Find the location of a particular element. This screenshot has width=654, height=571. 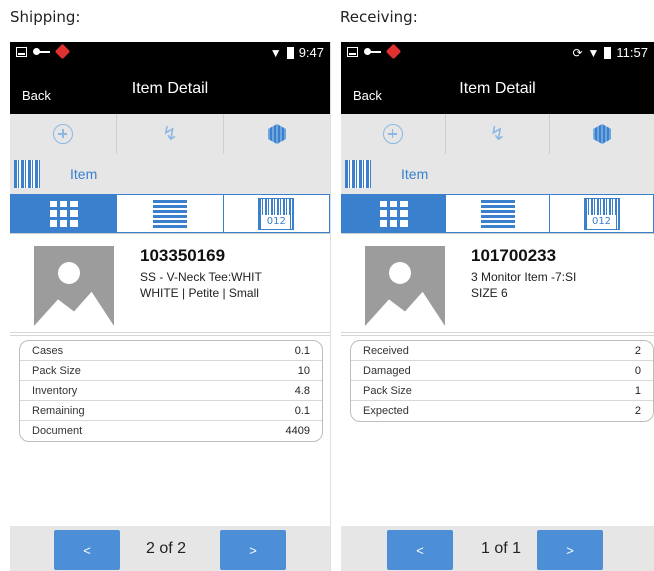

page-indicator: 1 of 1 is located at coordinates (501, 548).